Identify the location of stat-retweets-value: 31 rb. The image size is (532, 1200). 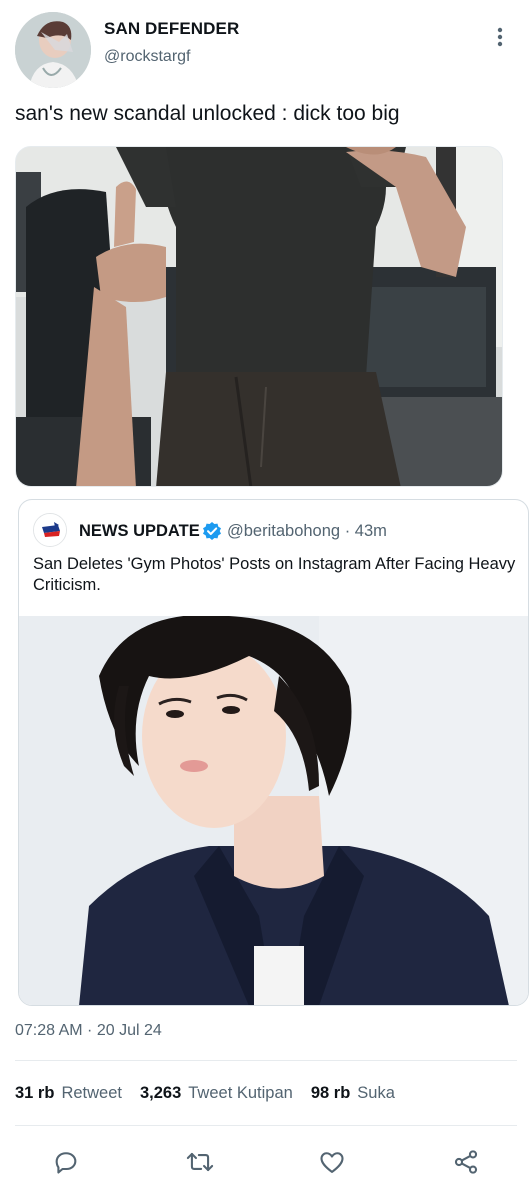
(35, 1093).